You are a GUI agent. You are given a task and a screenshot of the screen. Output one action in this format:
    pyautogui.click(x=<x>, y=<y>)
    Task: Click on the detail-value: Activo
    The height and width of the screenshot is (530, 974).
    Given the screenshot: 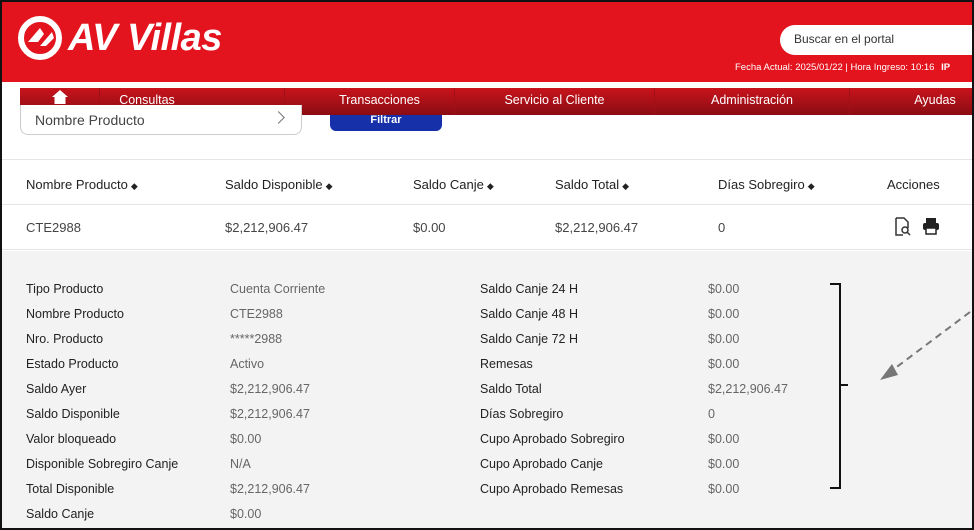 What is the action you would take?
    pyautogui.click(x=247, y=364)
    